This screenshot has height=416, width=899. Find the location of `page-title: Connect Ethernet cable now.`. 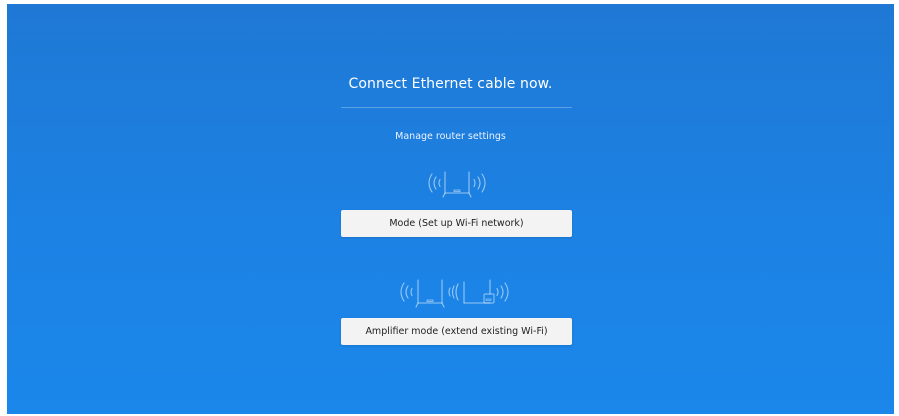

page-title: Connect Ethernet cable now. is located at coordinates (450, 84).